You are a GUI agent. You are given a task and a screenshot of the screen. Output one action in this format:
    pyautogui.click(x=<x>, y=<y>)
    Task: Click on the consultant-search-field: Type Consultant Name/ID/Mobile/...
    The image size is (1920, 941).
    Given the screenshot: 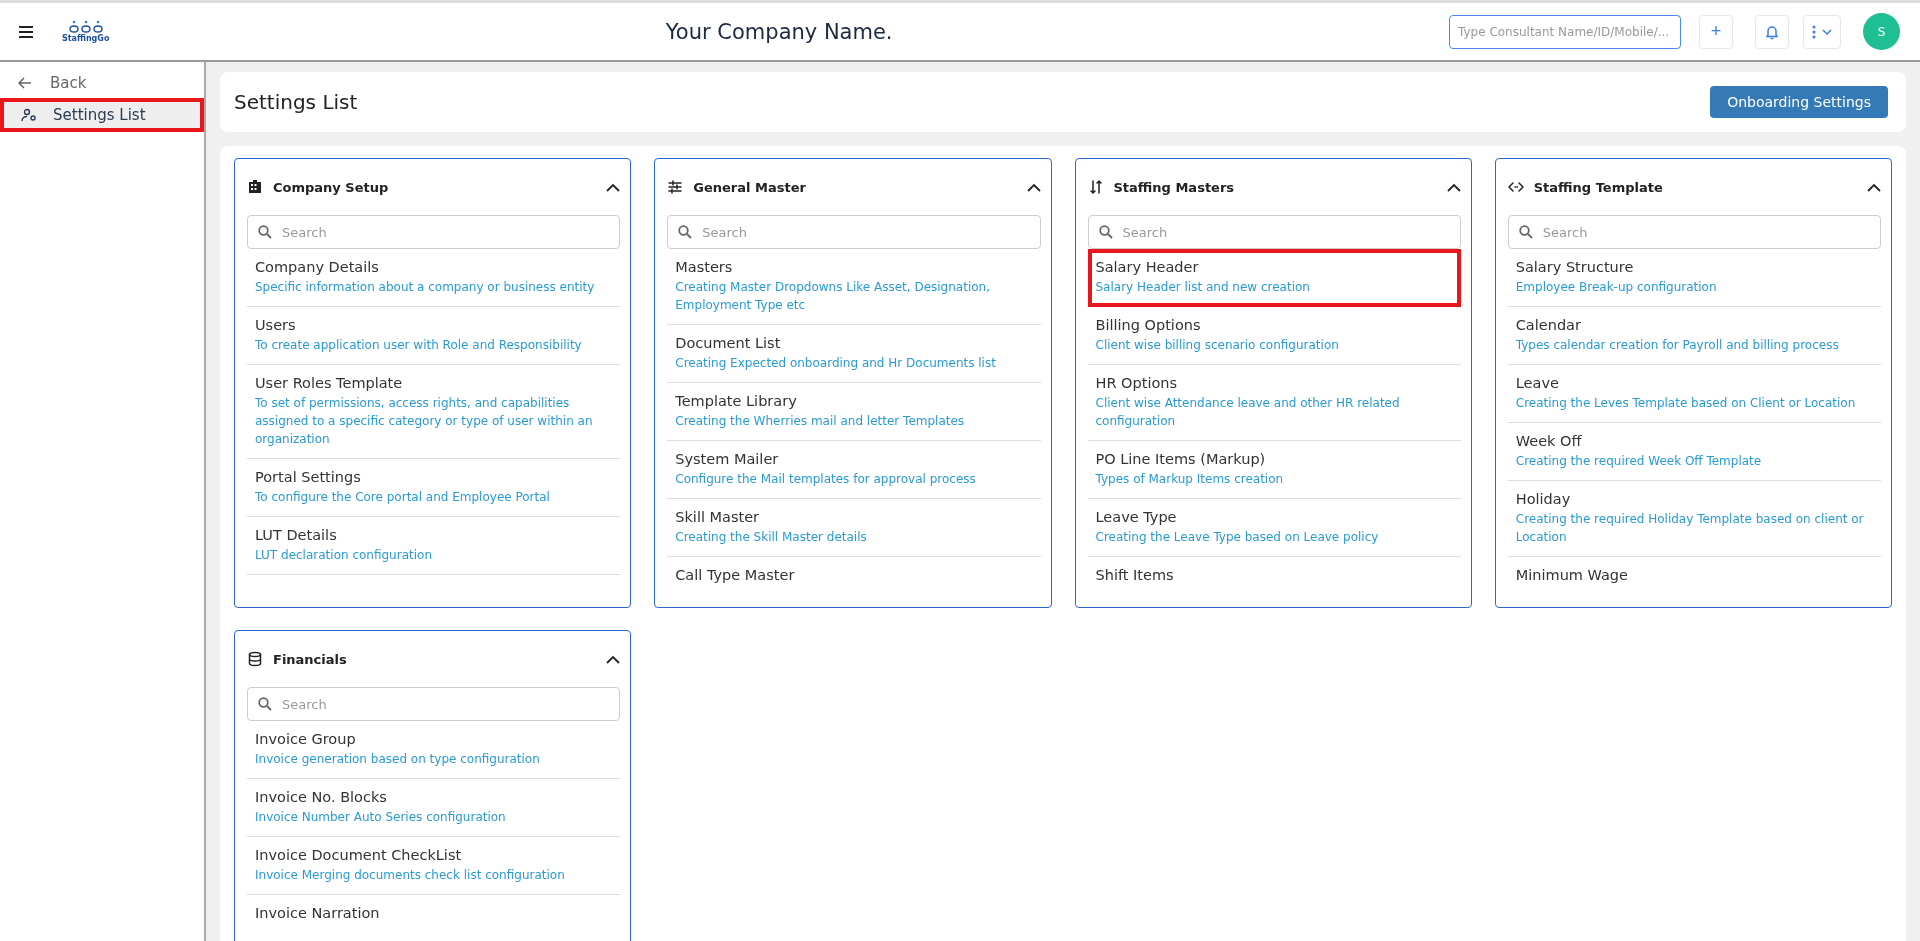 What is the action you would take?
    pyautogui.click(x=1565, y=31)
    